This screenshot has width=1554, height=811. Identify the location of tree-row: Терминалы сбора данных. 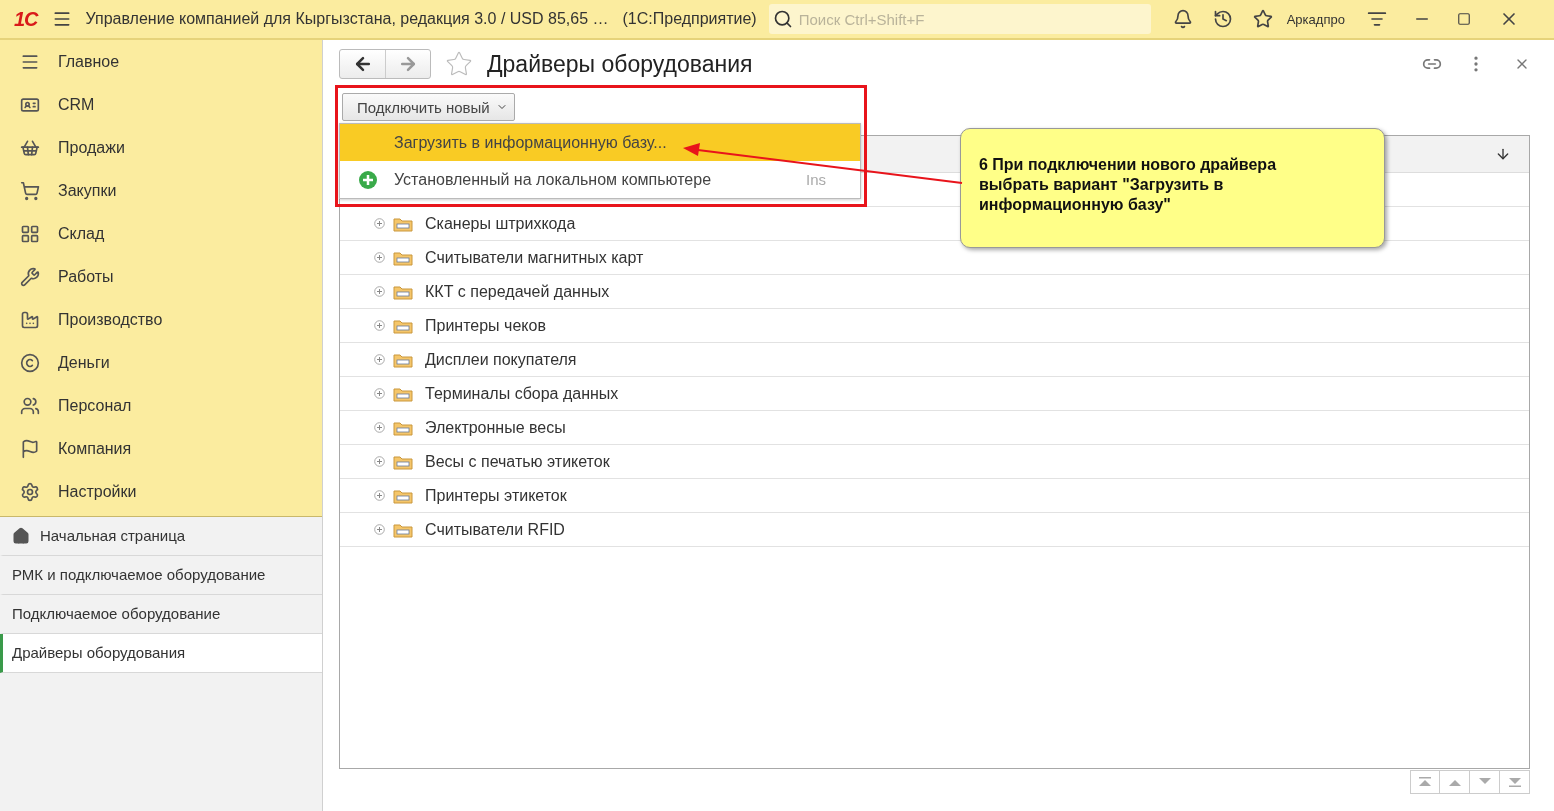
(934, 394).